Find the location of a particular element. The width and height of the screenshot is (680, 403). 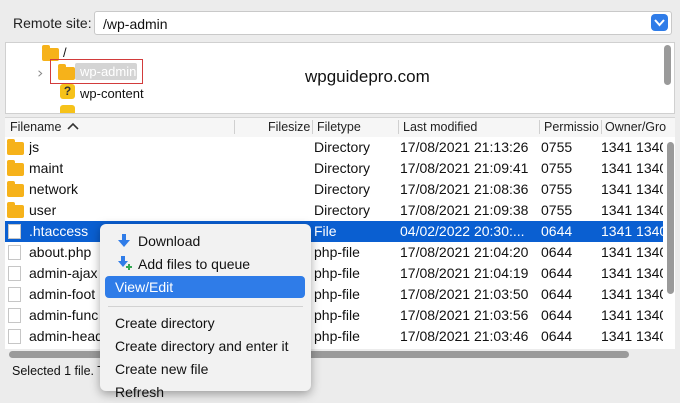

question-mark-icon: ? is located at coordinates (67, 91).